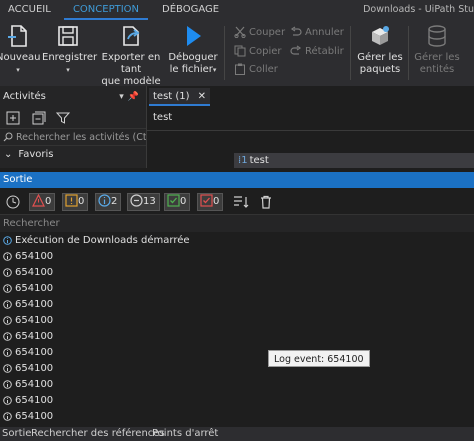  What do you see at coordinates (202, 96) in the screenshot?
I see `close-icon: ✕` at bounding box center [202, 96].